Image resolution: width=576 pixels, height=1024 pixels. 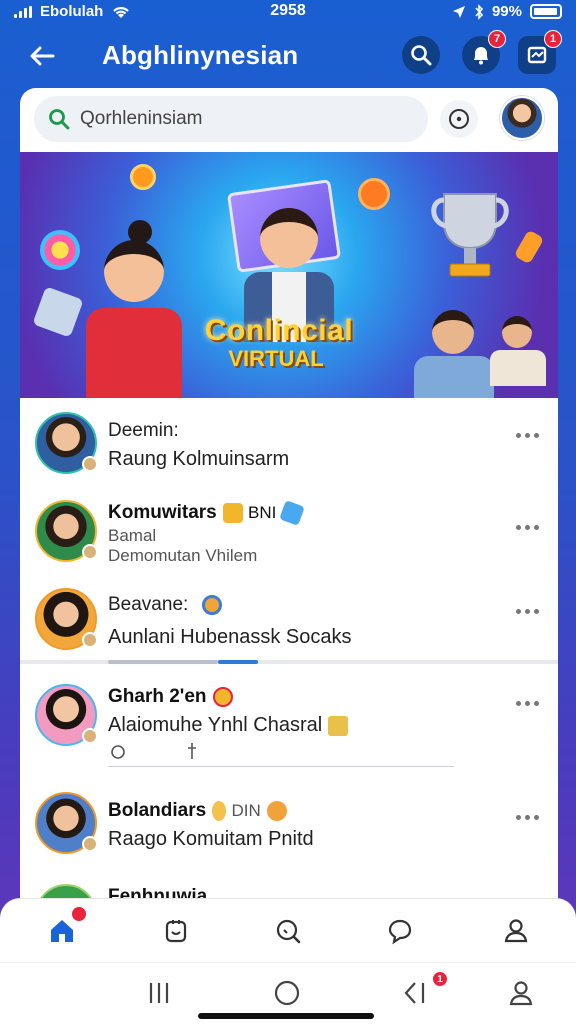 What do you see at coordinates (289, 529) in the screenshot?
I see `list-item: Komuwitars BNI Bamal Demomutan Vhilem` at bounding box center [289, 529].